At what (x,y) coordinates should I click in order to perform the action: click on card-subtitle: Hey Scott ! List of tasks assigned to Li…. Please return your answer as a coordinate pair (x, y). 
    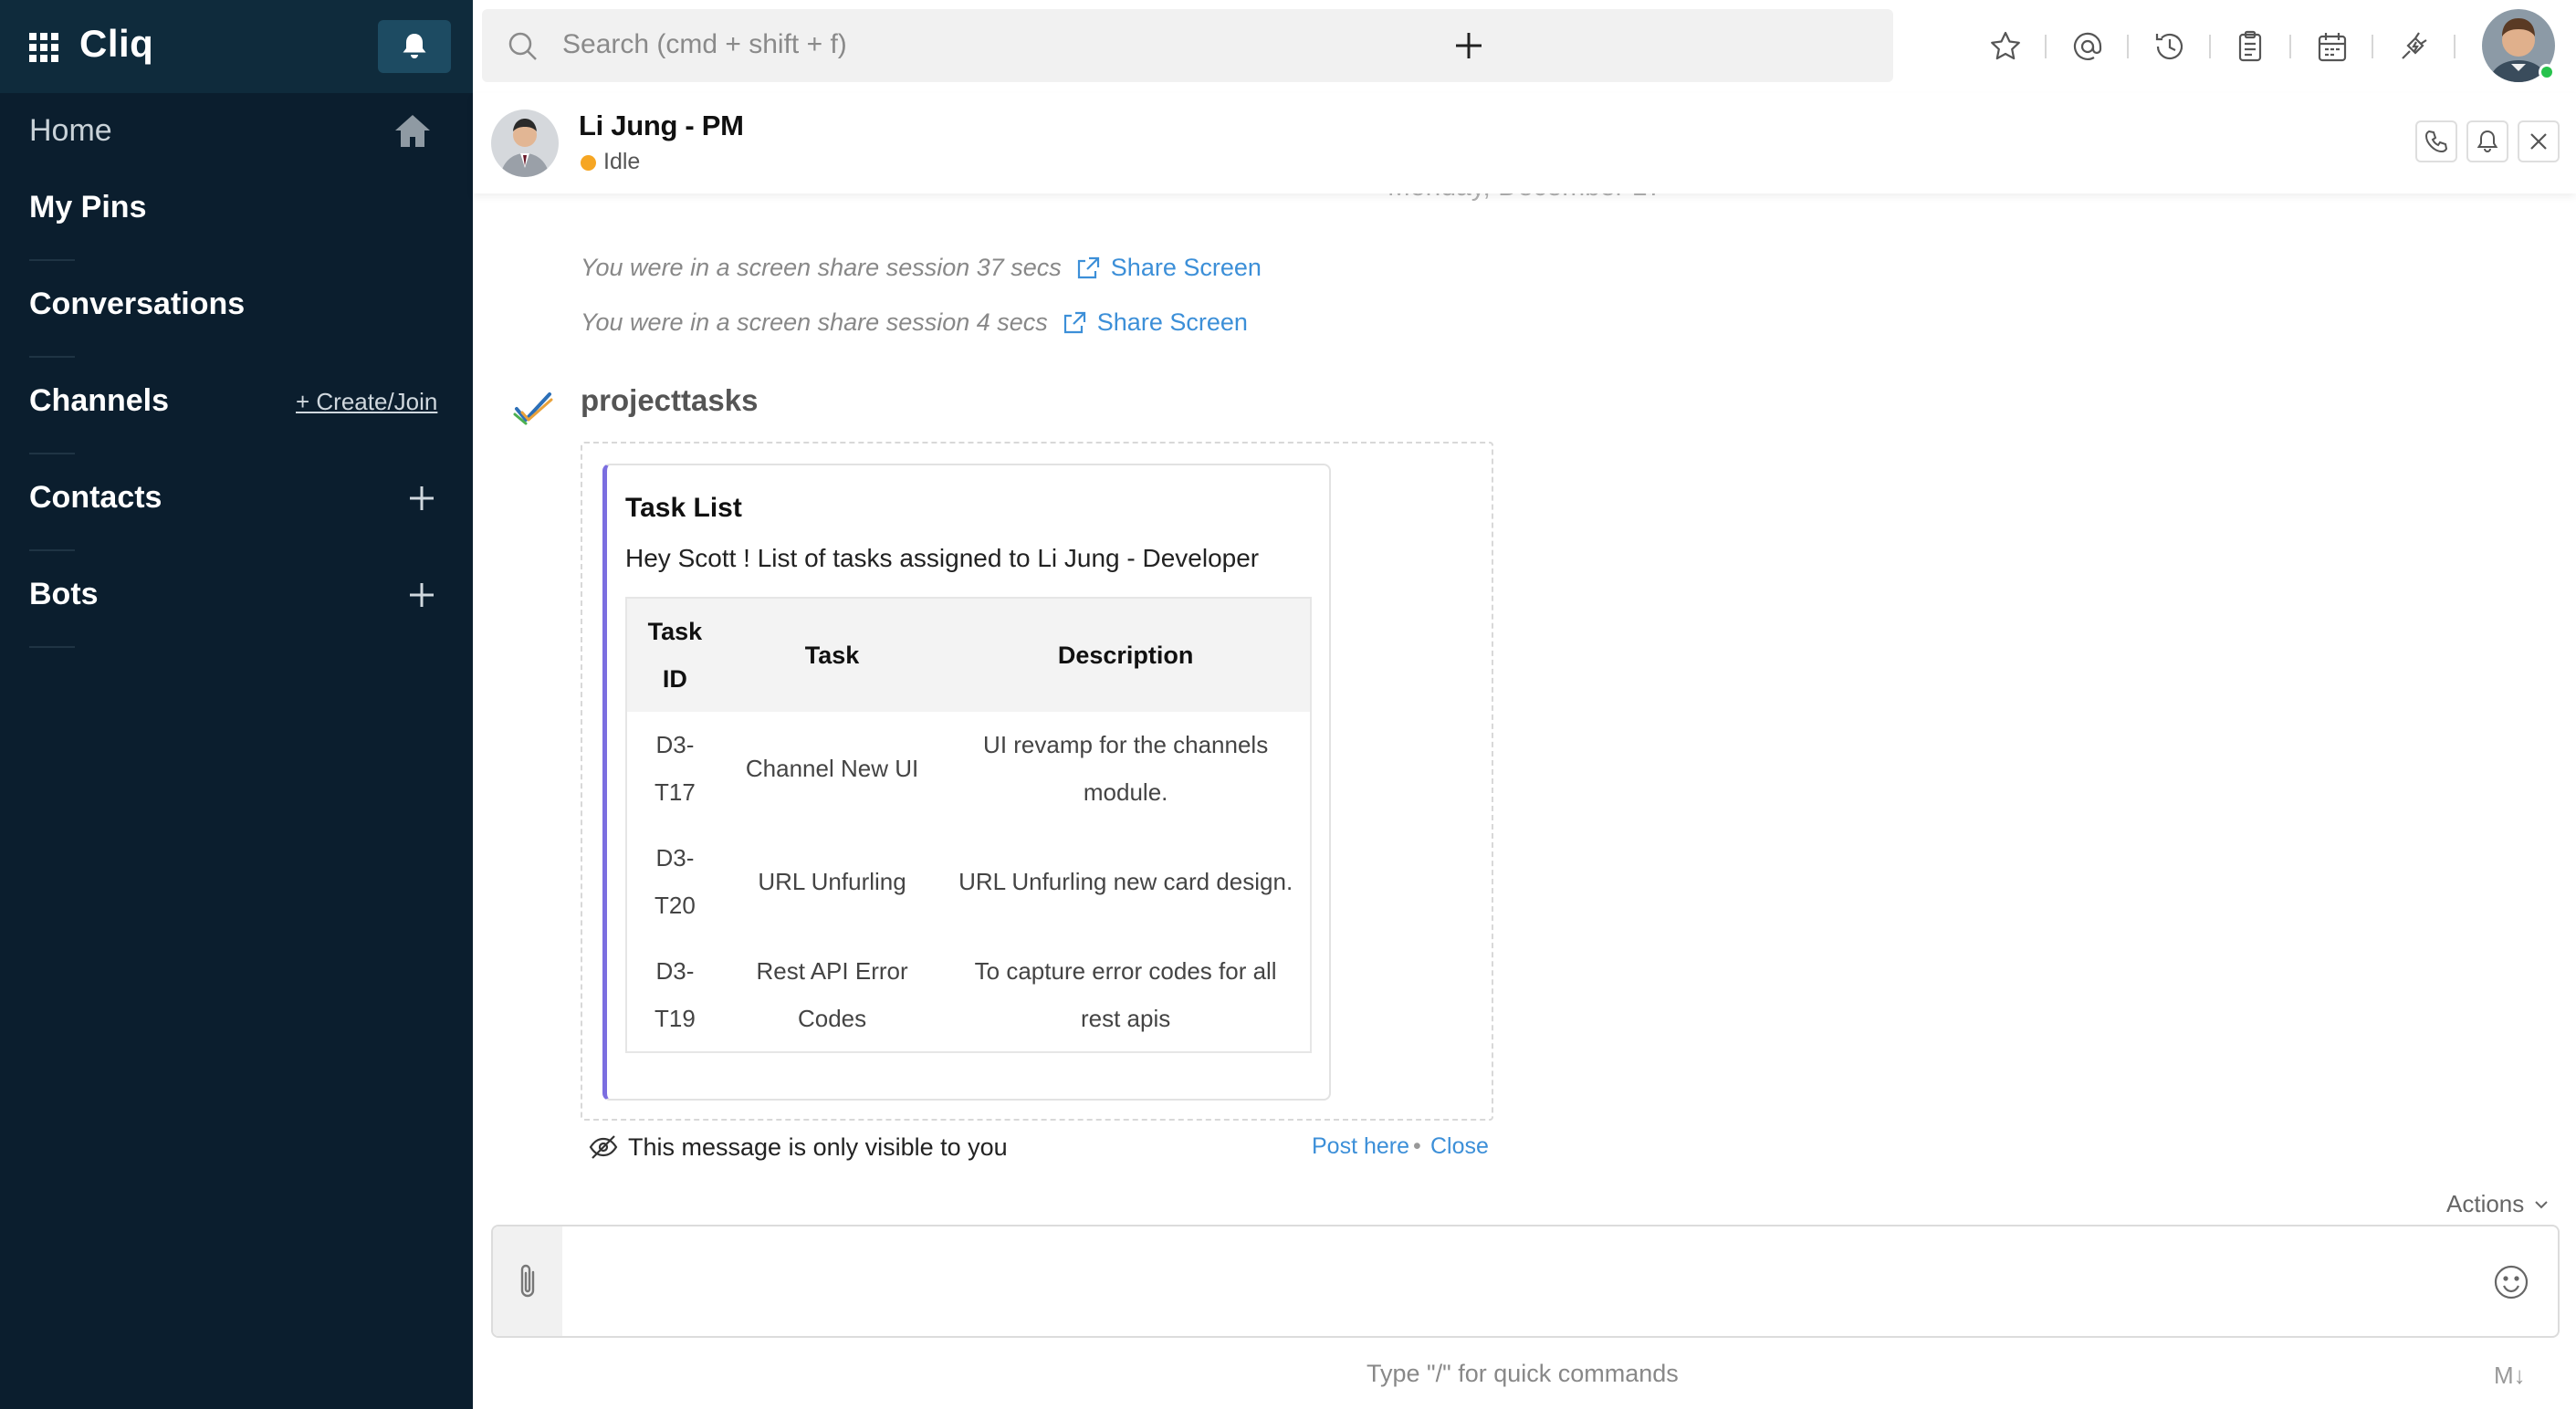
    Looking at the image, I should click on (942, 558).